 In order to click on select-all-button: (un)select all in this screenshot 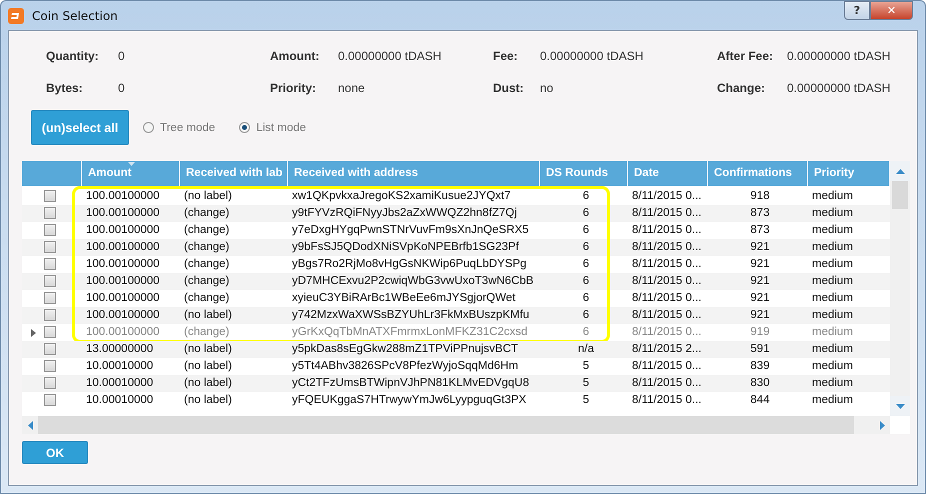, I will do `click(80, 127)`.